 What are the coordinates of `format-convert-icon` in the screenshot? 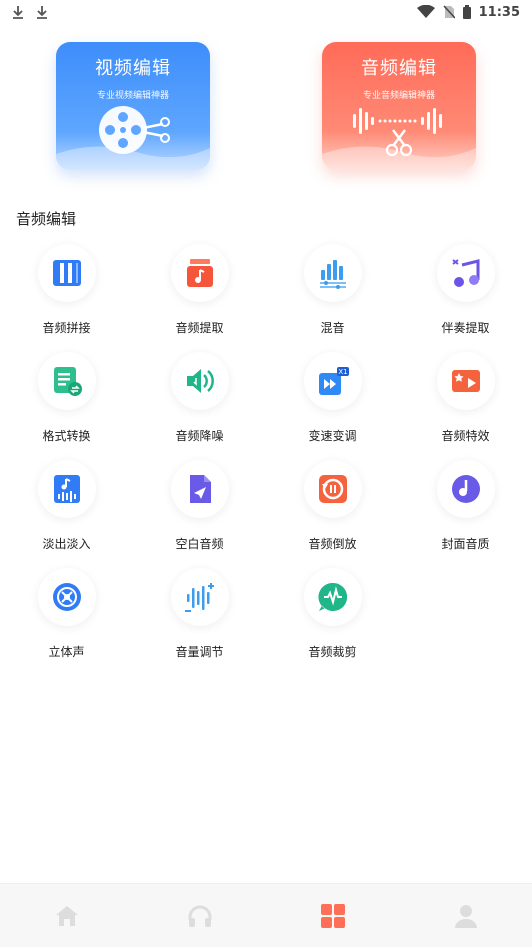 It's located at (66, 381).